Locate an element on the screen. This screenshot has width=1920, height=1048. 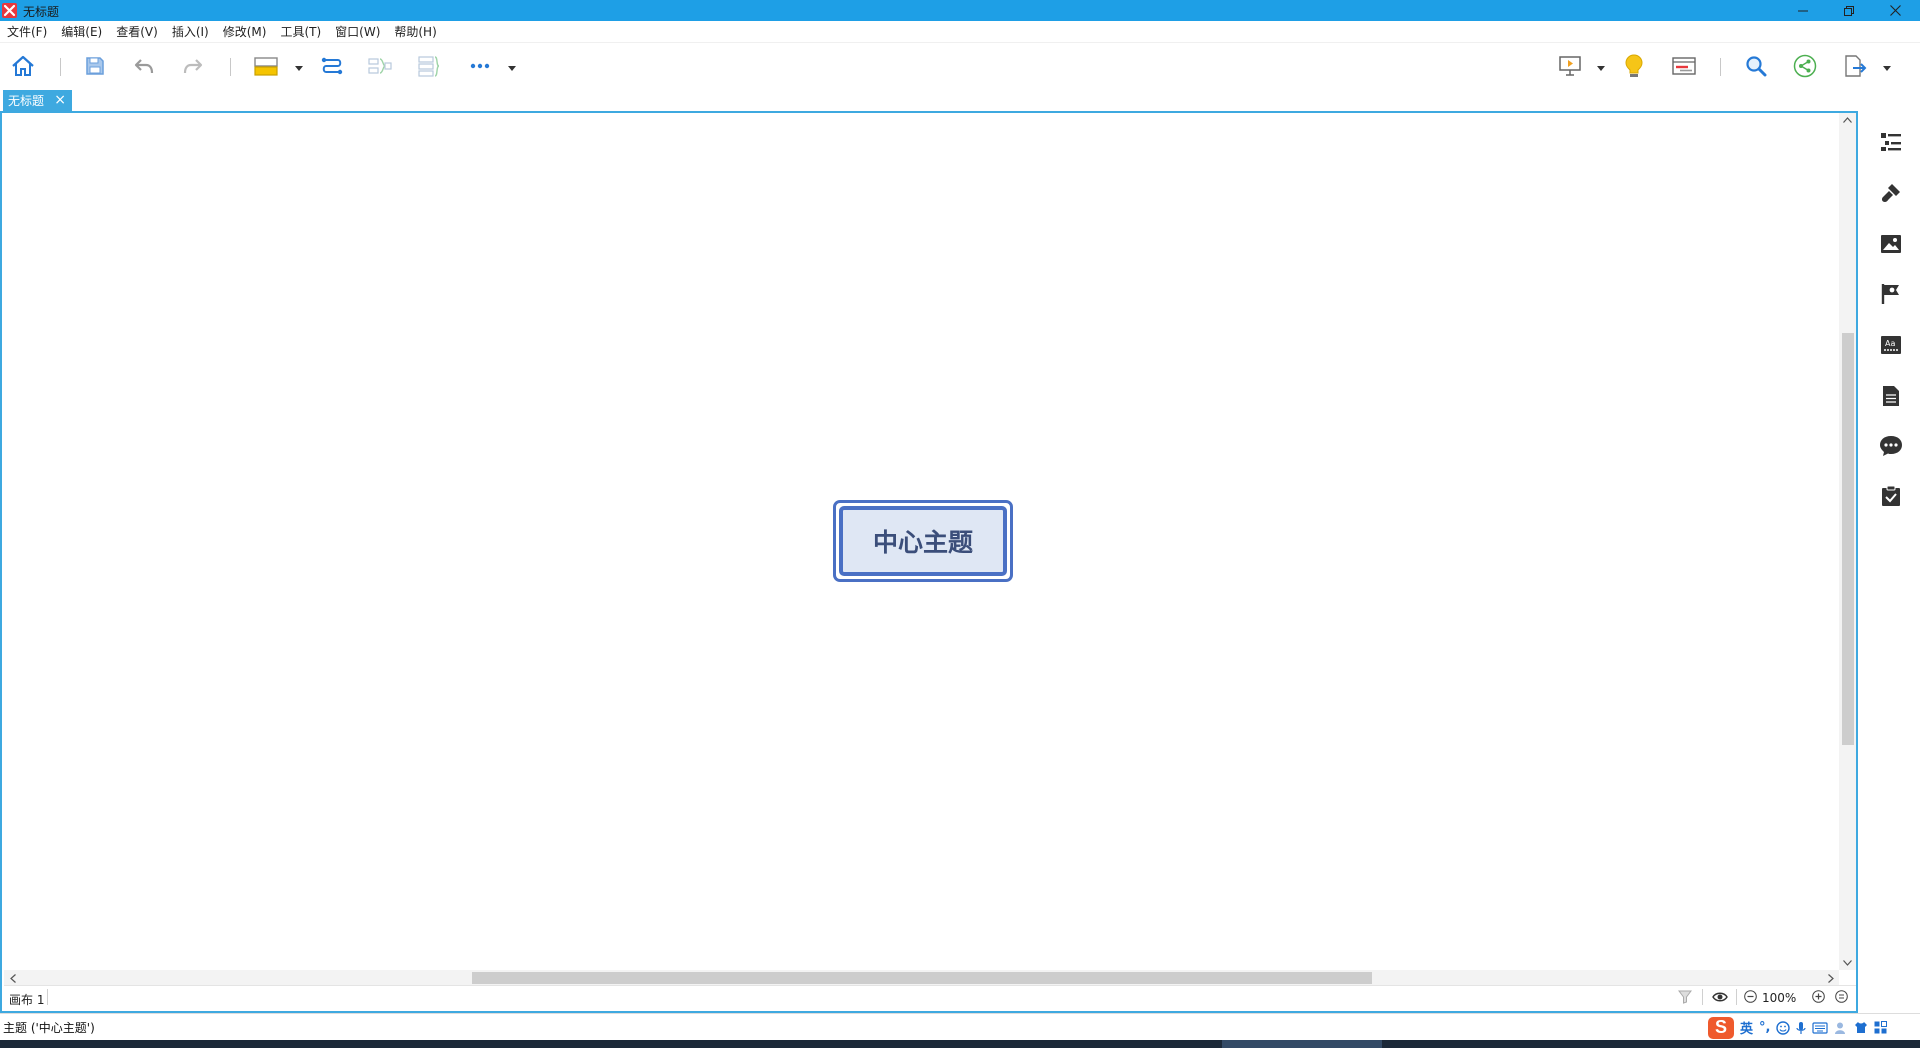
restore-icon is located at coordinates (1849, 10).